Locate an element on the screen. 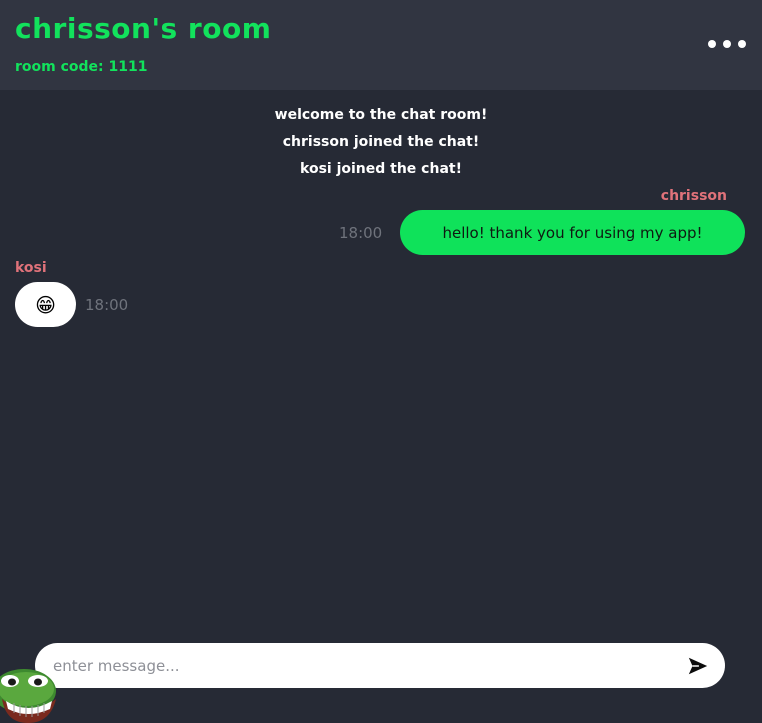 The height and width of the screenshot is (723, 762). more-horizontal-icon is located at coordinates (712, 44).